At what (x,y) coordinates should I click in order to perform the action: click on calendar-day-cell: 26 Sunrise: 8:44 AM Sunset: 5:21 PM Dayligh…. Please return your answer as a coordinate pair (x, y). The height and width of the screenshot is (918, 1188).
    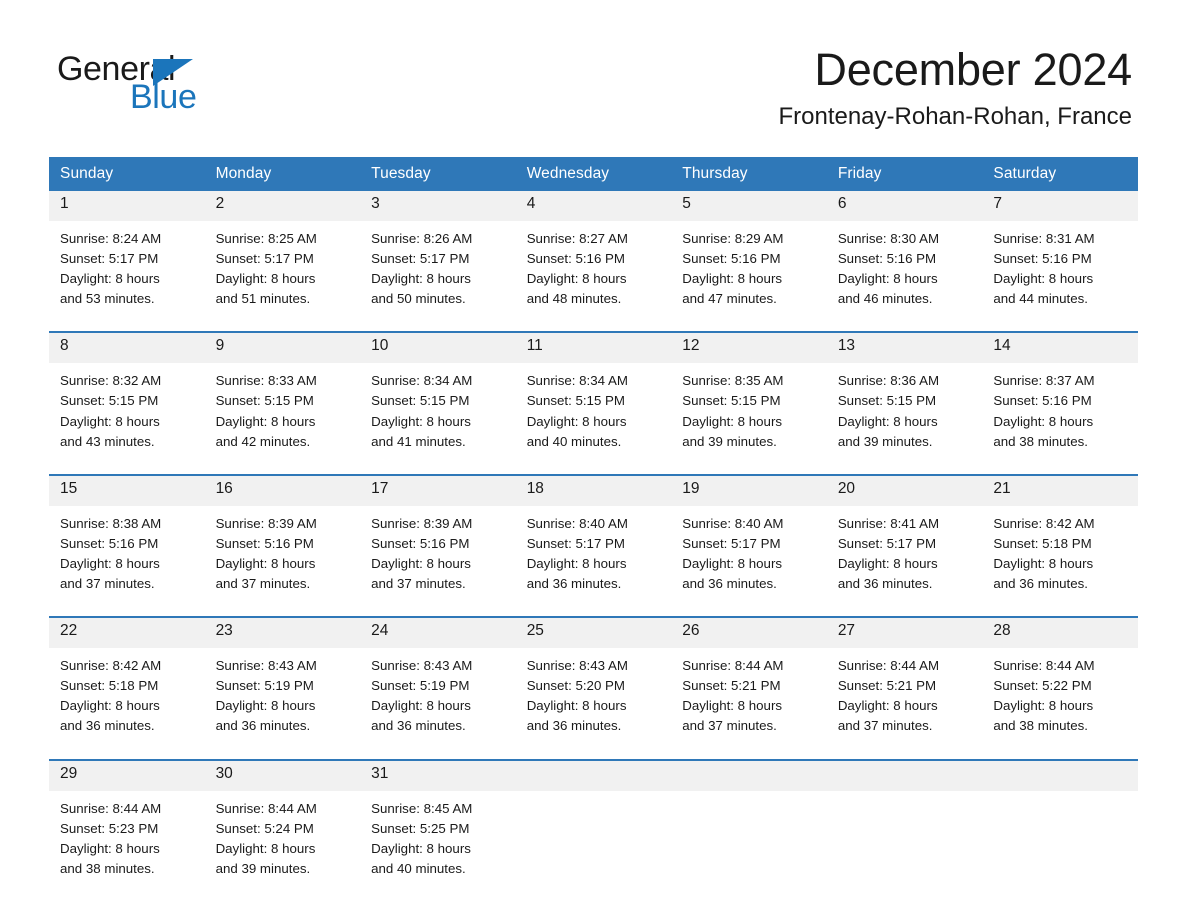
    Looking at the image, I should click on (749, 681).